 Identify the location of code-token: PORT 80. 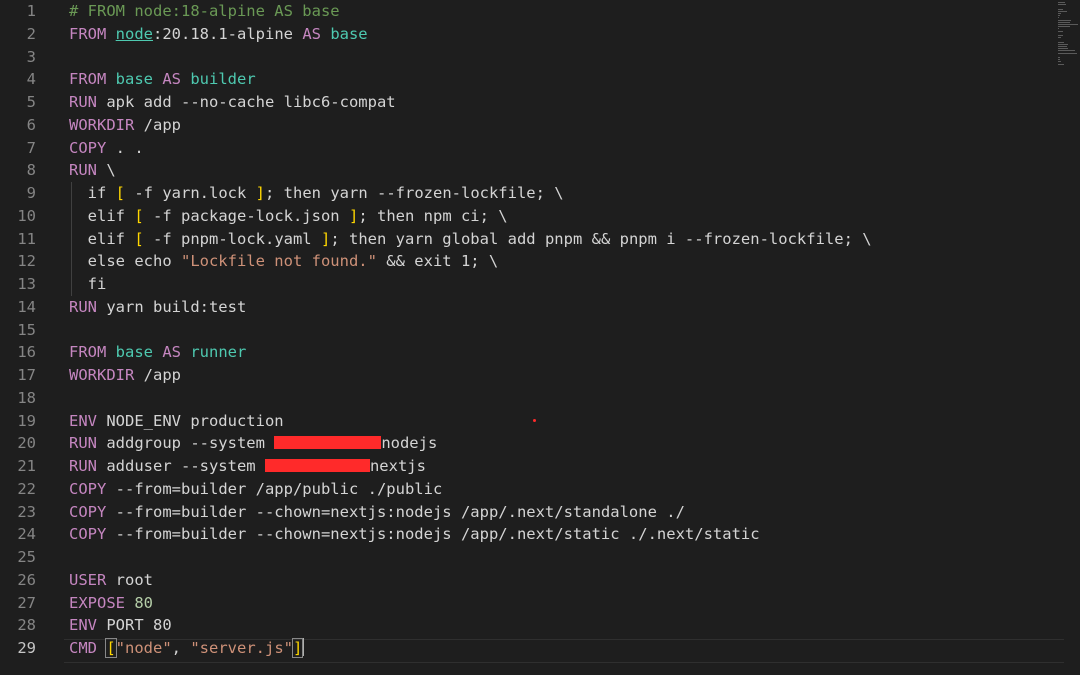
(139, 625).